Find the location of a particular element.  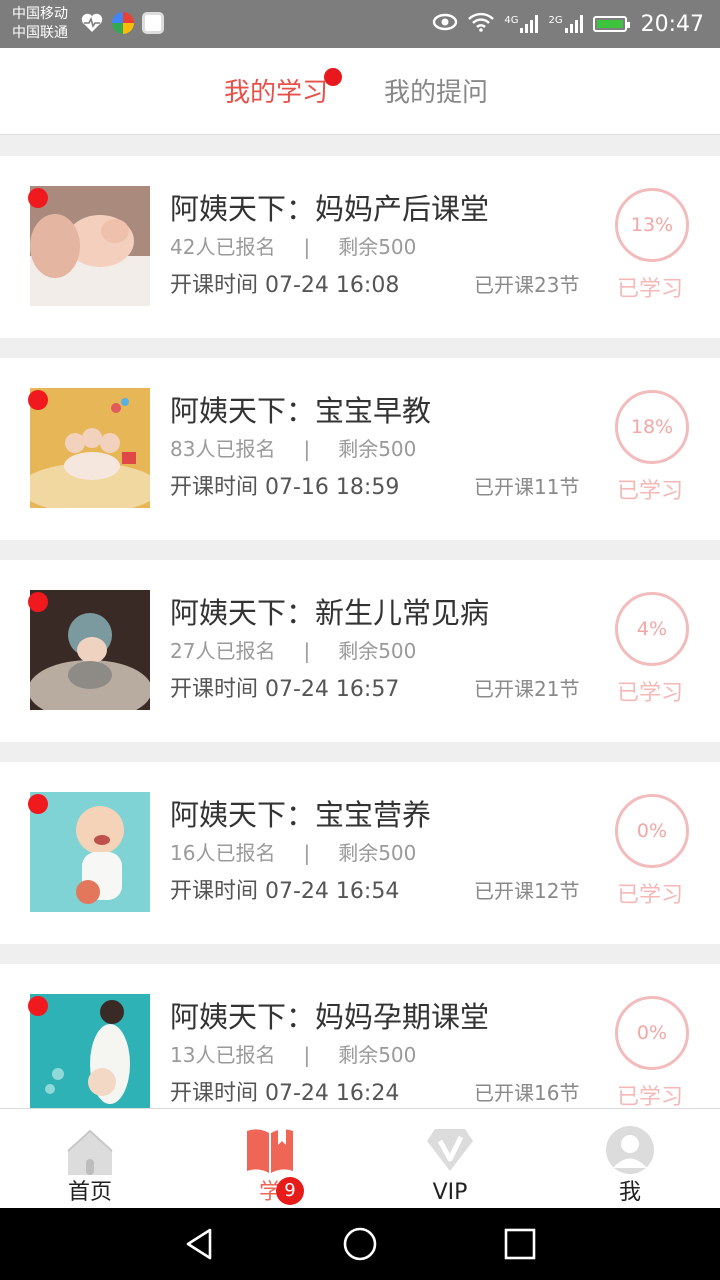

back-icon is located at coordinates (200, 1244).